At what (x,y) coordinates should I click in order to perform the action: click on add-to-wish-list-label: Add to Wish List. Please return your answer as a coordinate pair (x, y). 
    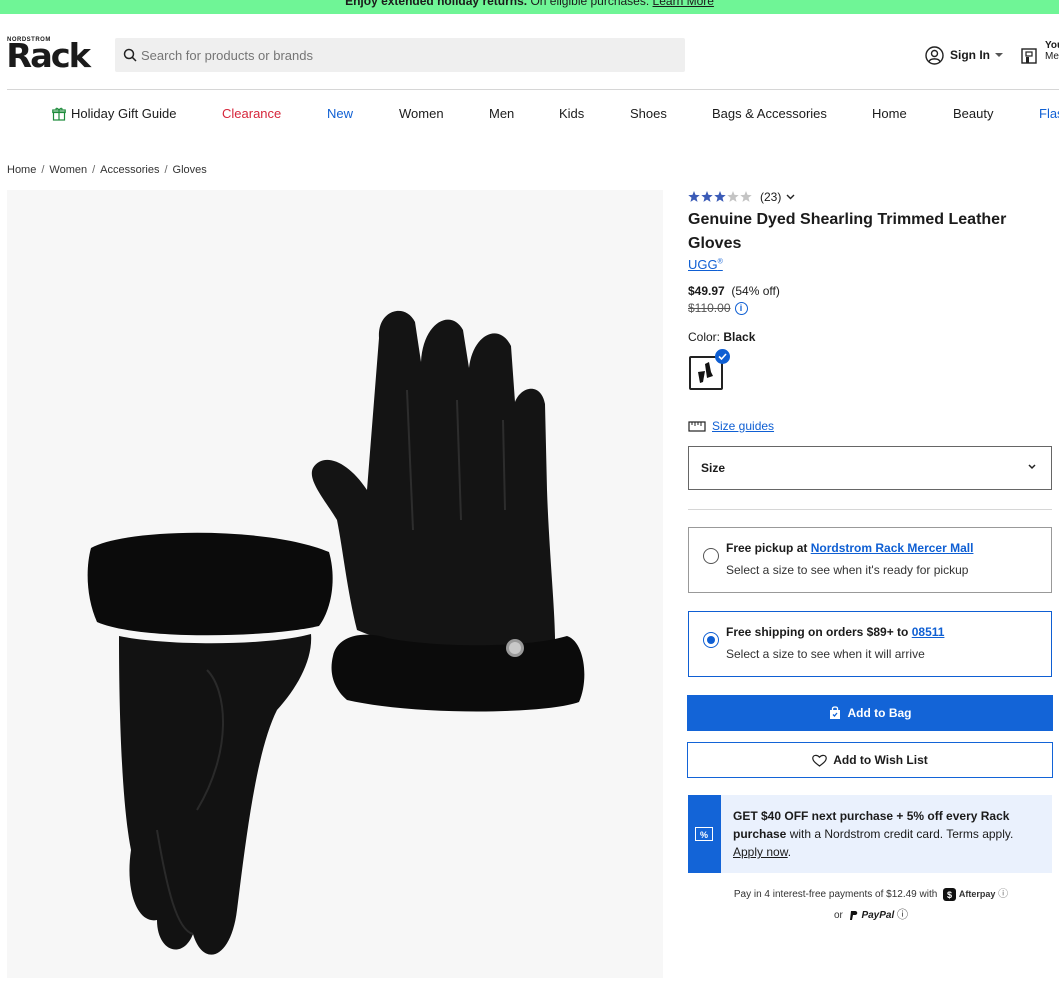
    Looking at the image, I should click on (880, 760).